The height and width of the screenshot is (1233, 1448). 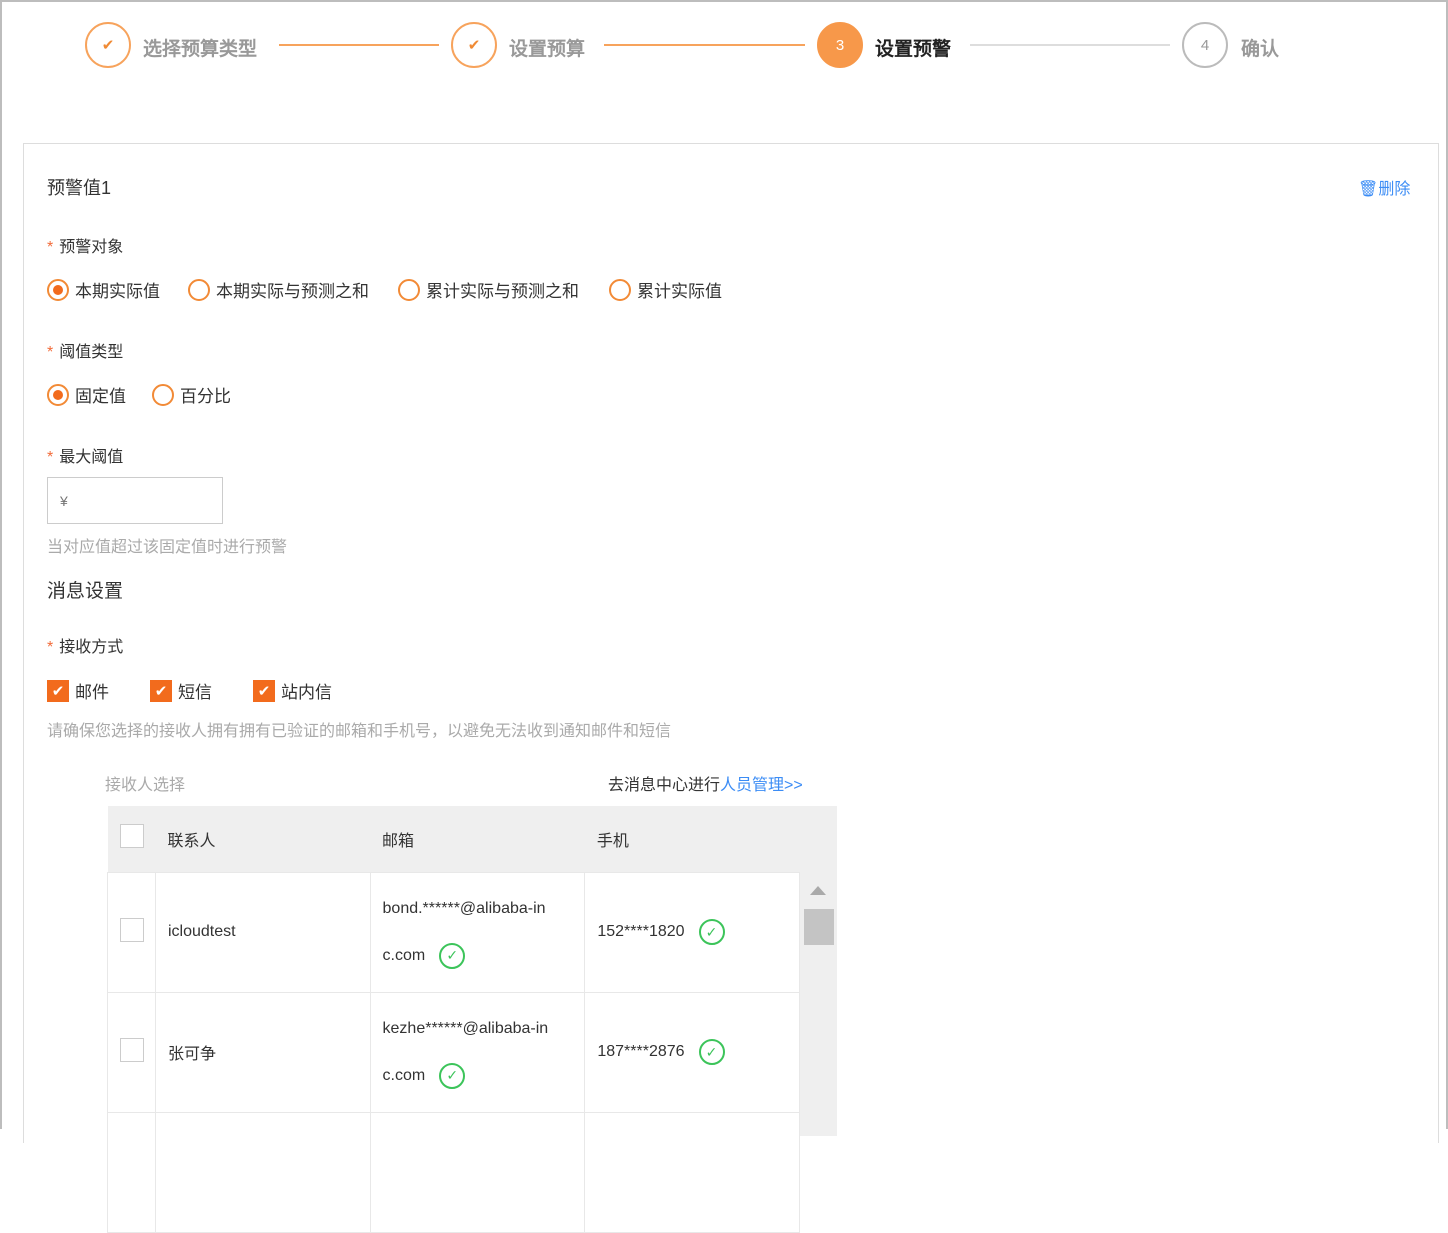 What do you see at coordinates (547, 49) in the screenshot?
I see `step-2-label: 设置预算` at bounding box center [547, 49].